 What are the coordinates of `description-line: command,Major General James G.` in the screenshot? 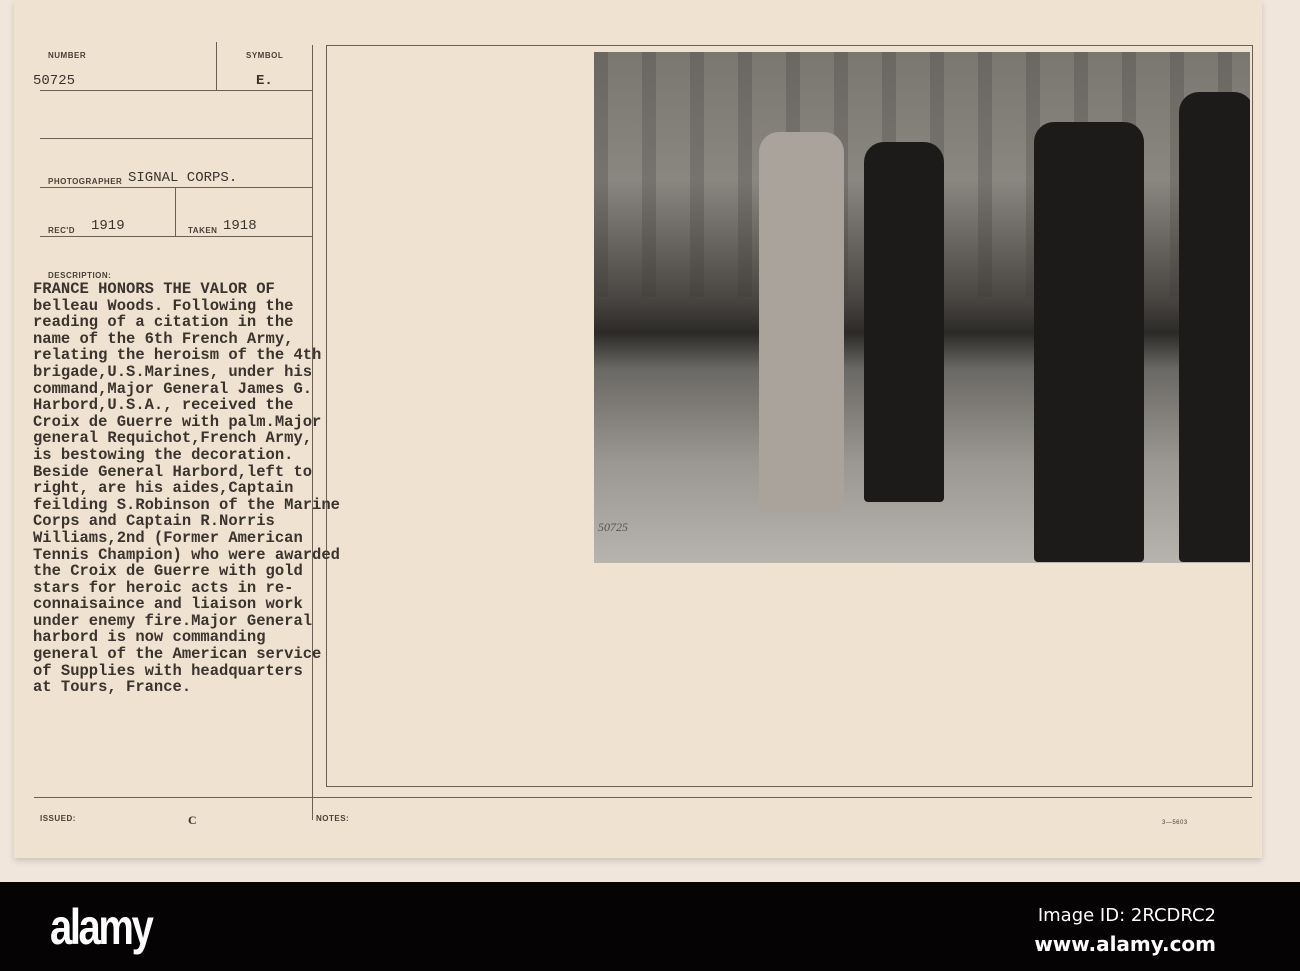 It's located at (173, 388).